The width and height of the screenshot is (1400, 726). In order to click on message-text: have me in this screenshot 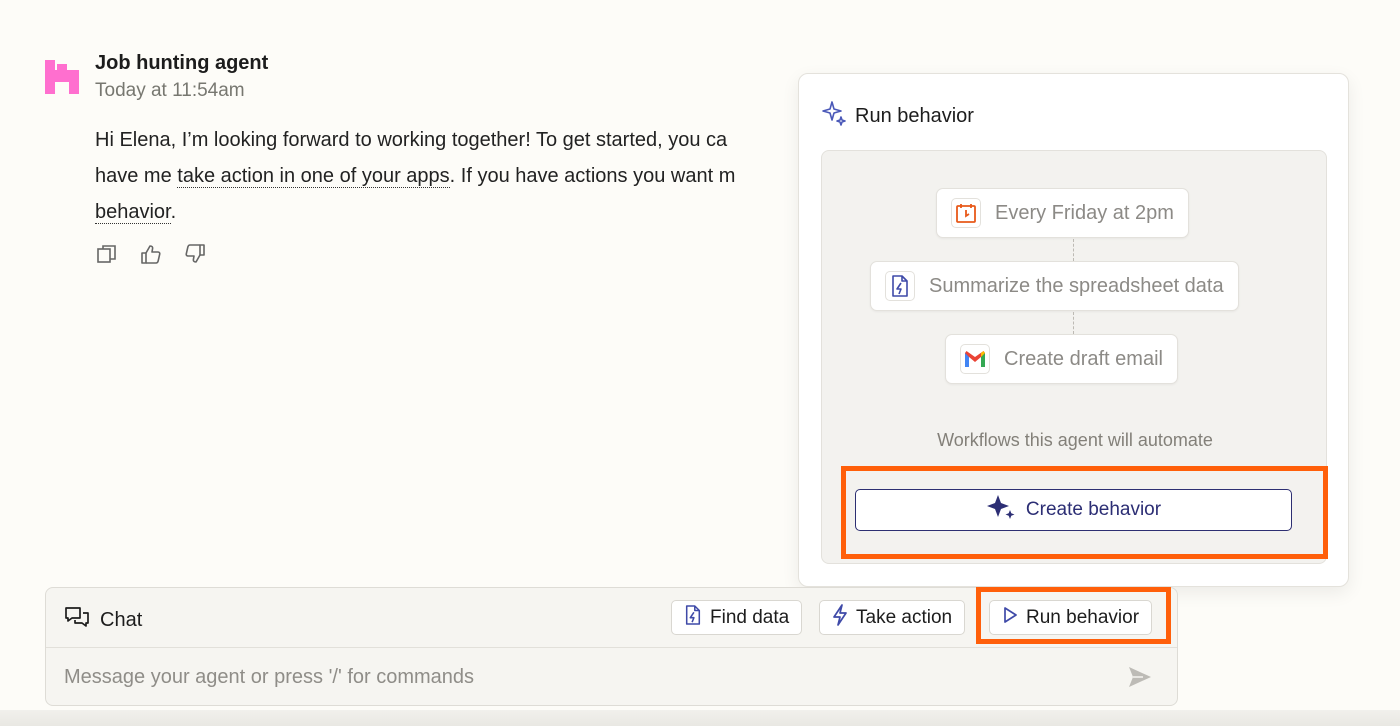, I will do `click(136, 176)`.